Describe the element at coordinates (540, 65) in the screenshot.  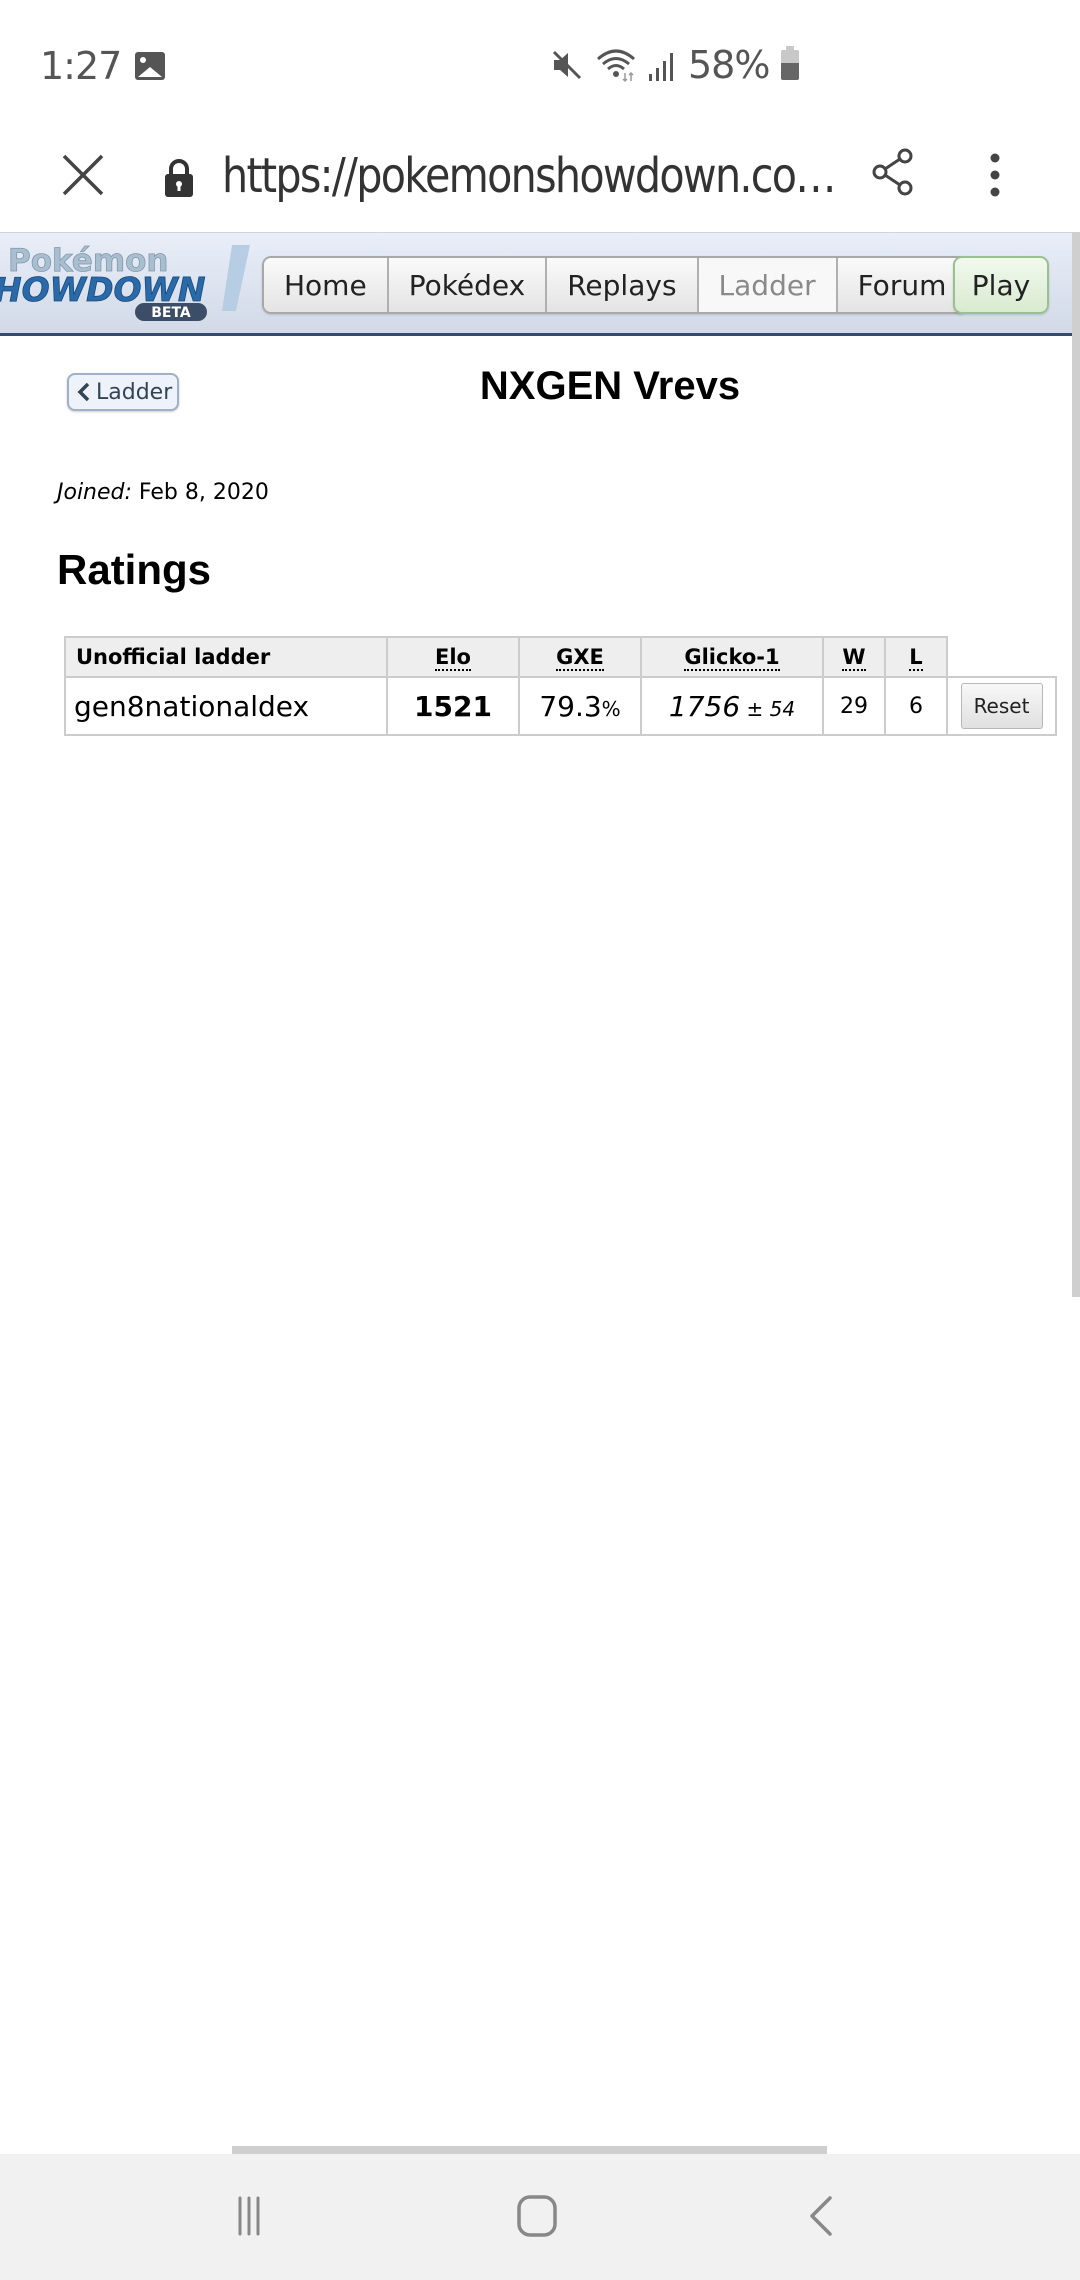
I see `status-bar: 1:27 58%` at that location.